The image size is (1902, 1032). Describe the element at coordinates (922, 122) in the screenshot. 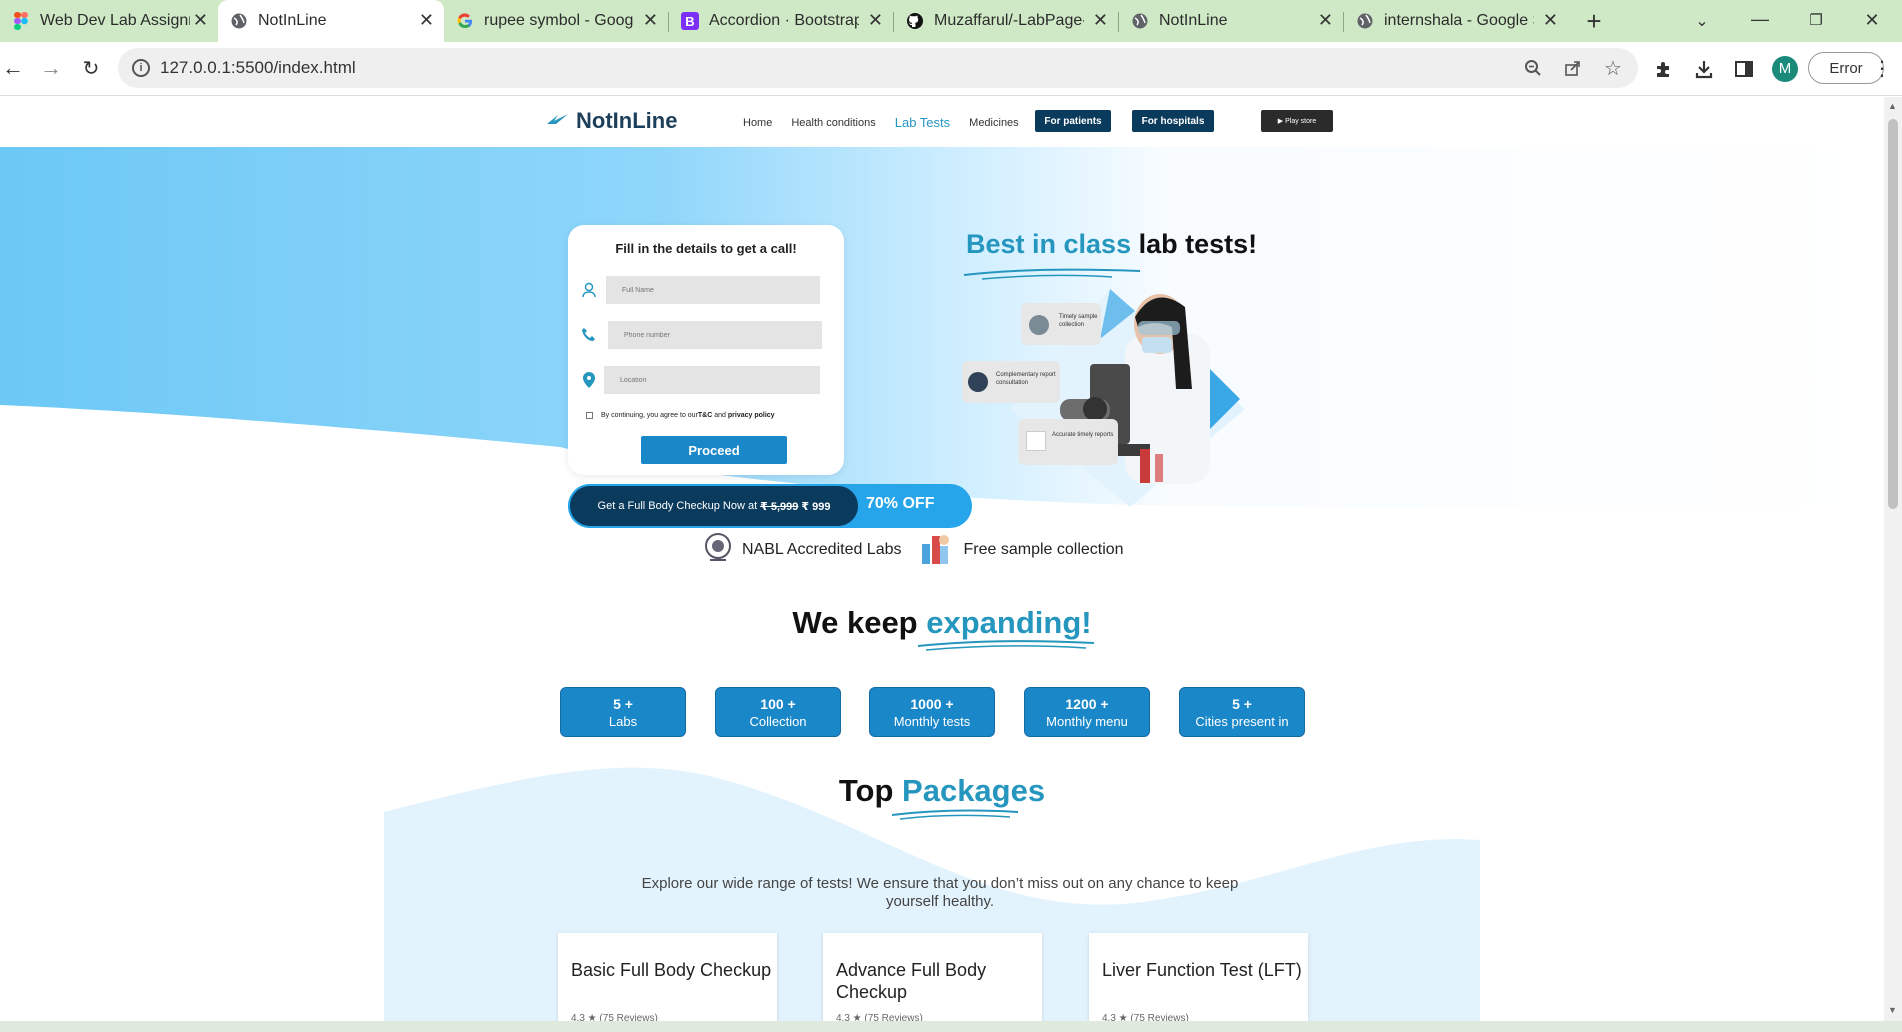

I see `nav-lab-tests: Lab Tests` at that location.